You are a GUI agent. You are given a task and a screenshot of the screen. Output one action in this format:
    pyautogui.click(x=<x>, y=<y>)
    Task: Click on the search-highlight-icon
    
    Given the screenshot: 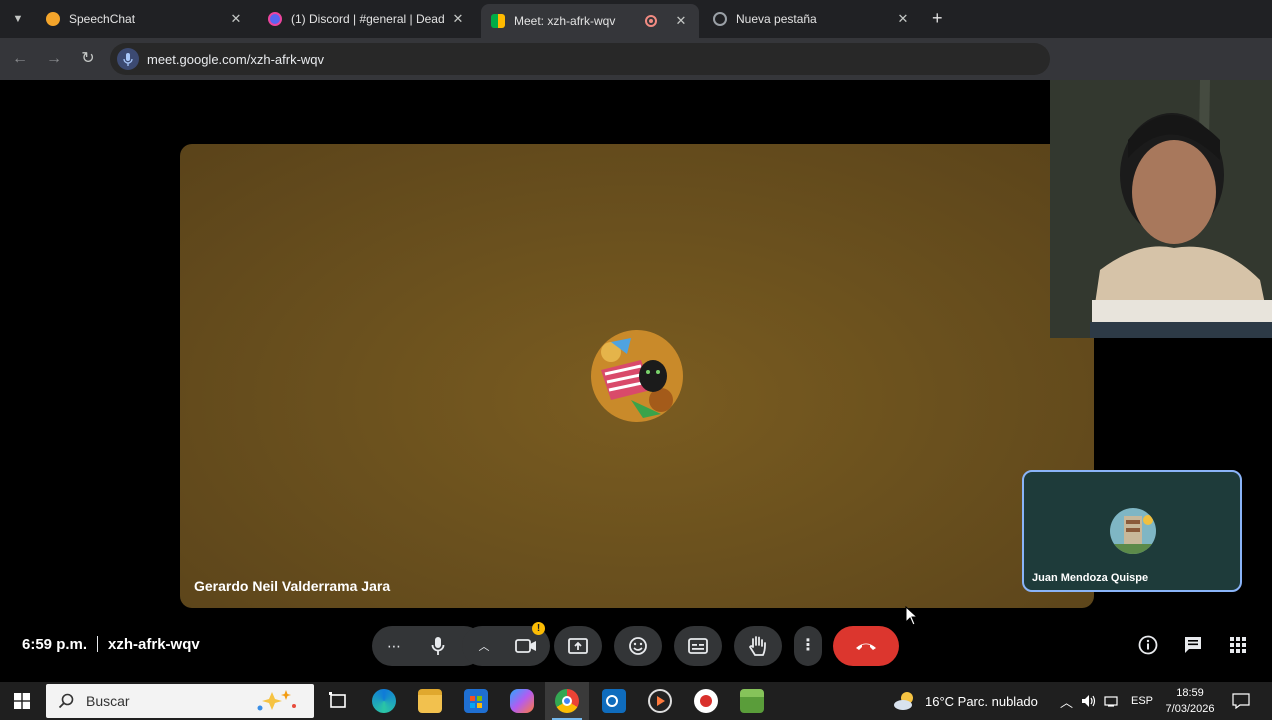 What is the action you would take?
    pyautogui.click(x=277, y=701)
    